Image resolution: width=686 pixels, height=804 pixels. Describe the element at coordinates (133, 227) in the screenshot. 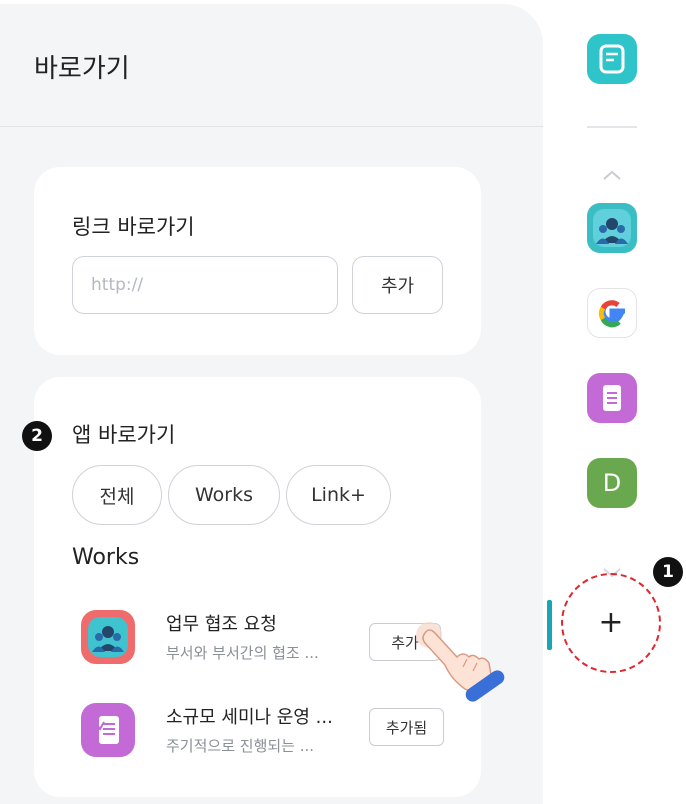

I see `link-shortcut-title: 링크 바로가기` at that location.